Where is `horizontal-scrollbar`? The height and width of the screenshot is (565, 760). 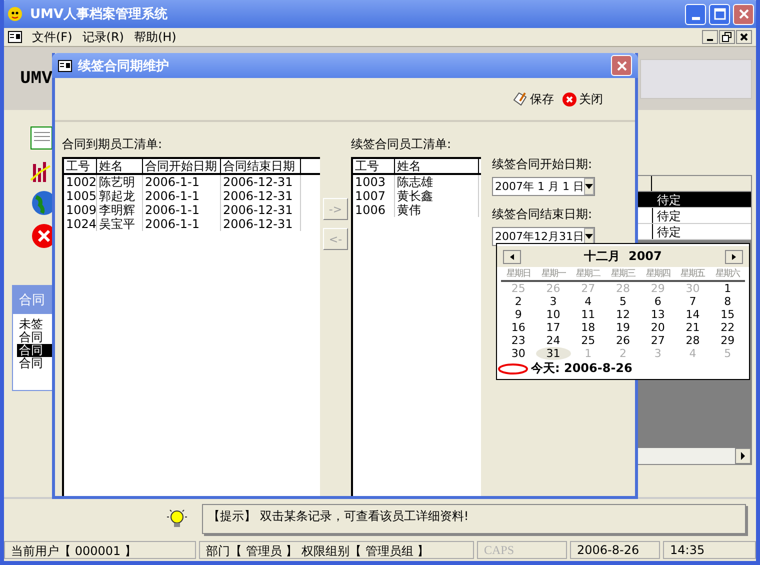
horizontal-scrollbar is located at coordinates (694, 456).